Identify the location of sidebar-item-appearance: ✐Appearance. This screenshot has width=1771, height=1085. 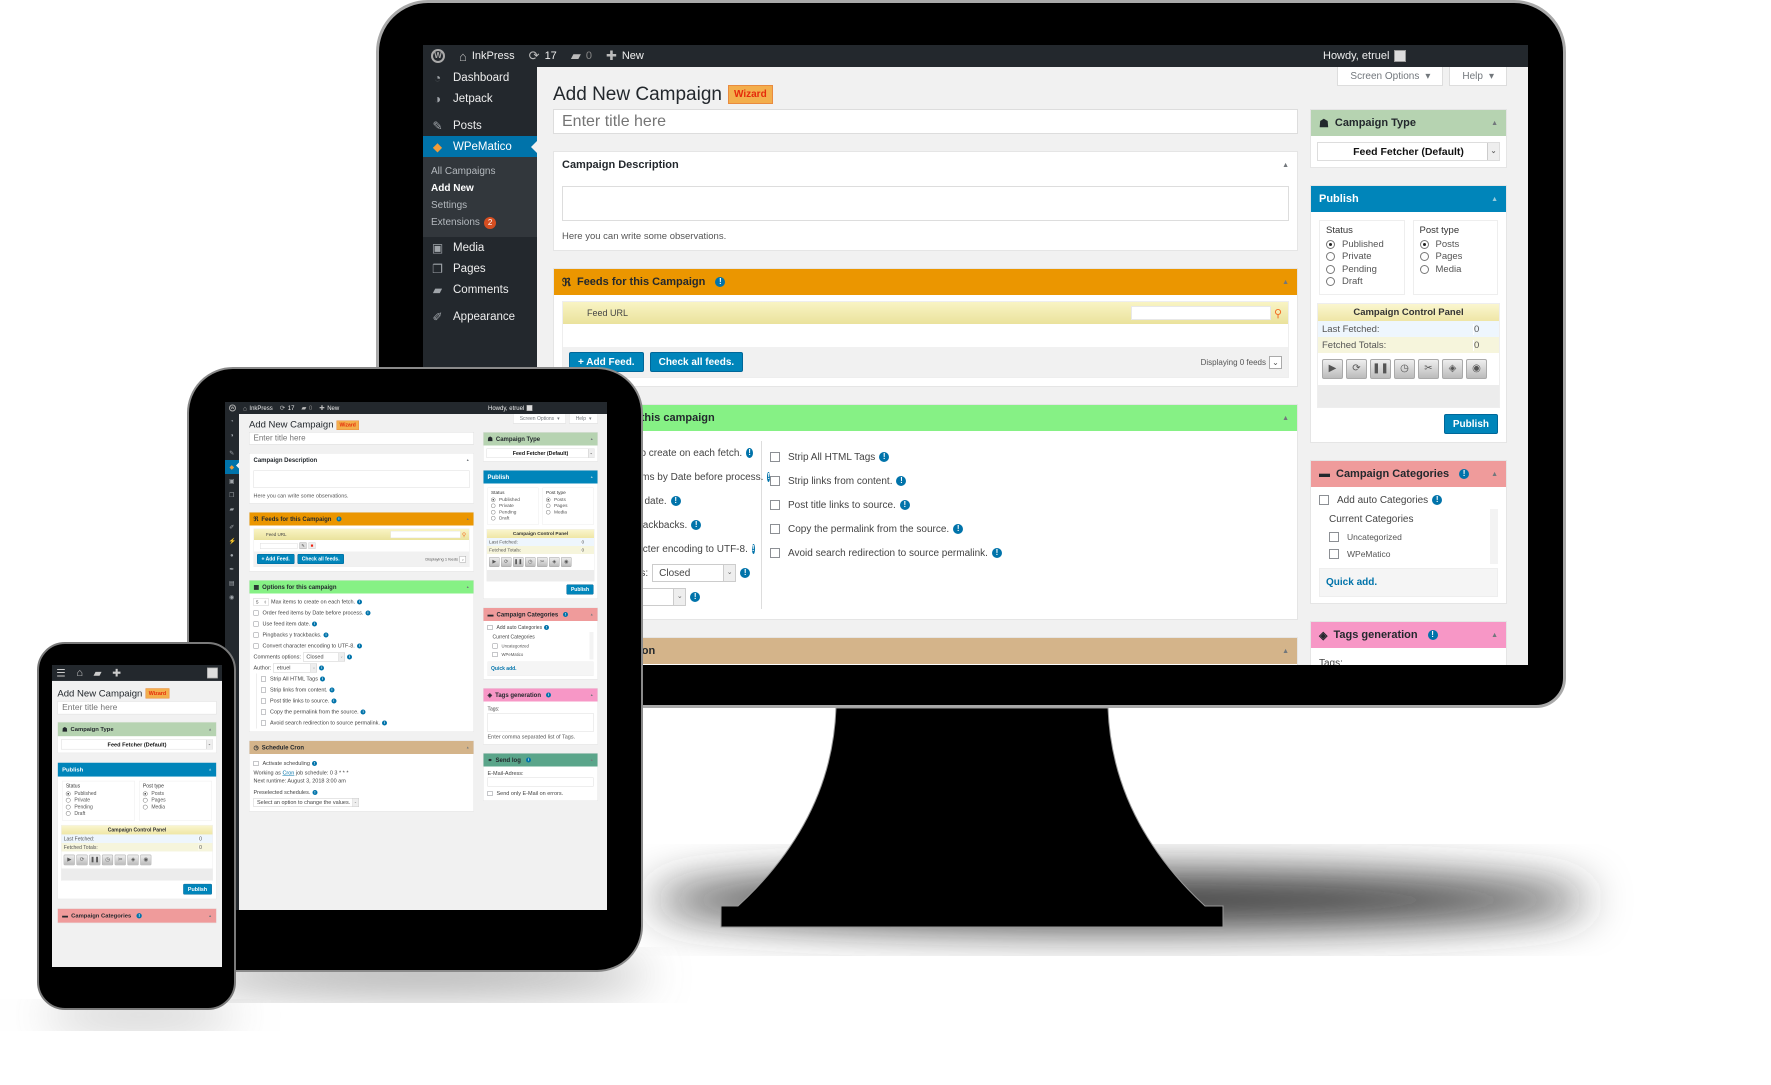
(480, 316).